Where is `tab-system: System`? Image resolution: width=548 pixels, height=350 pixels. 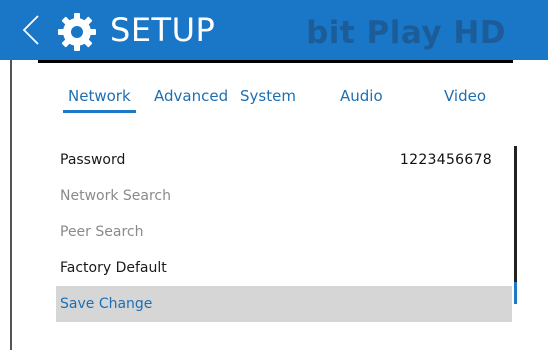
tab-system: System is located at coordinates (268, 96).